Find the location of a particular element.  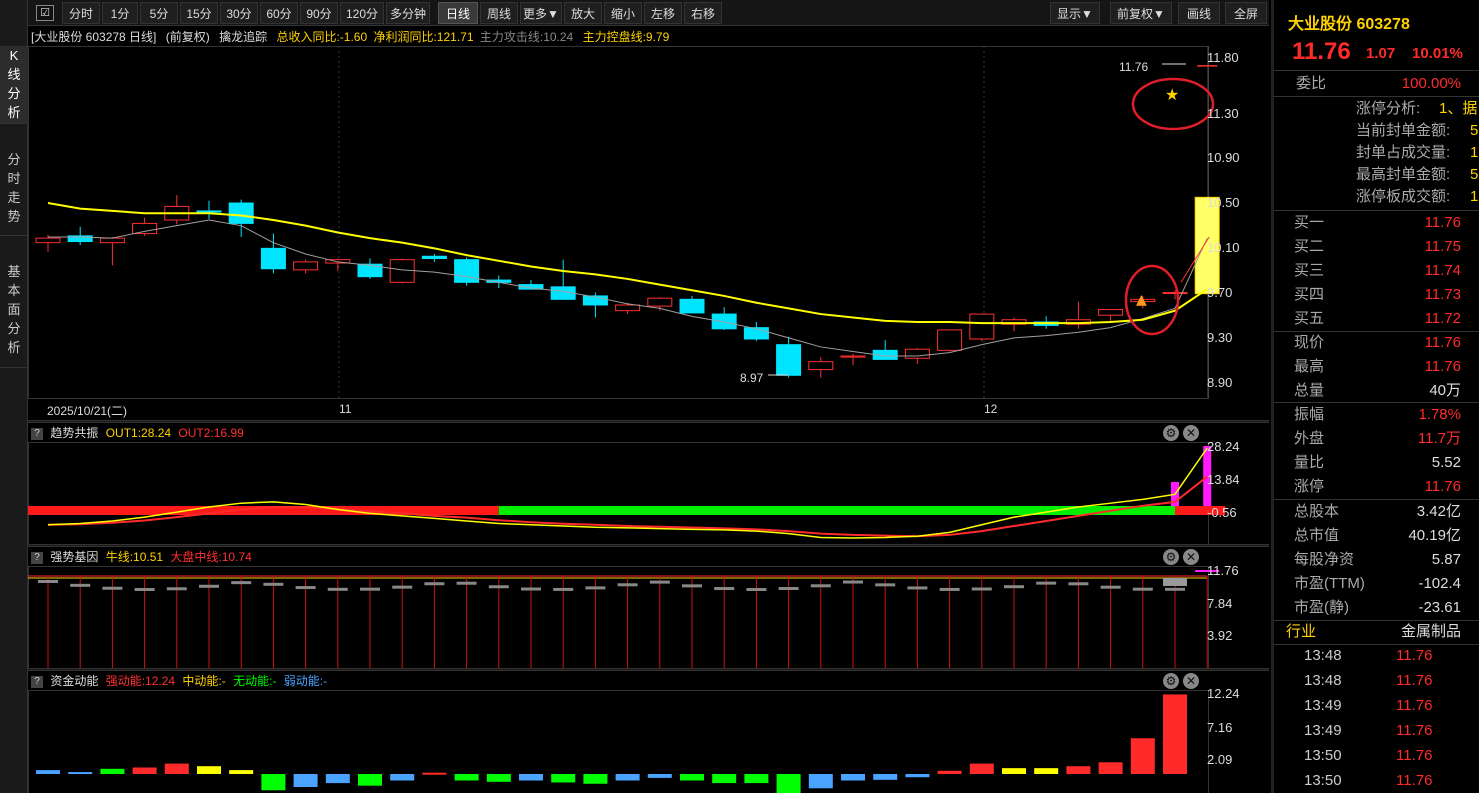

y-tick: 7.16 is located at coordinates (1220, 727).